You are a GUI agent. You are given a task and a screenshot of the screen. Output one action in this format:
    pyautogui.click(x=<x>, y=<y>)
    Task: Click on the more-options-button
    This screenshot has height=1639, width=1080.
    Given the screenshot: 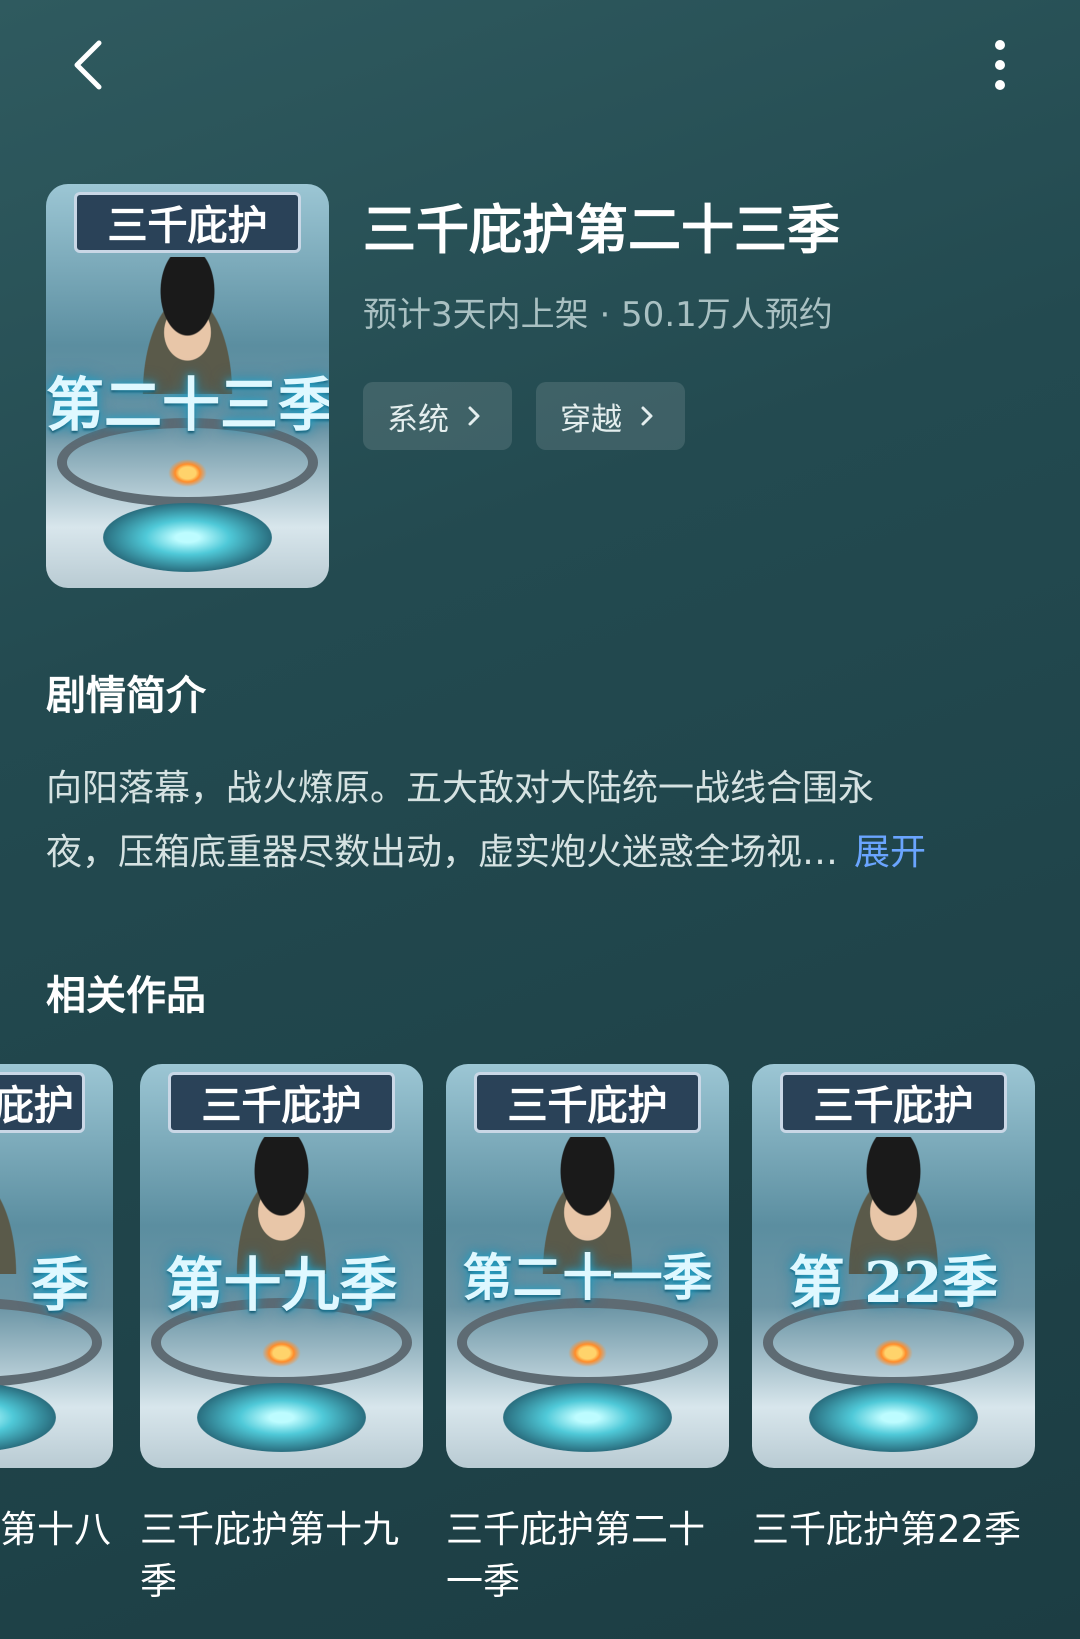 What is the action you would take?
    pyautogui.click(x=1000, y=65)
    